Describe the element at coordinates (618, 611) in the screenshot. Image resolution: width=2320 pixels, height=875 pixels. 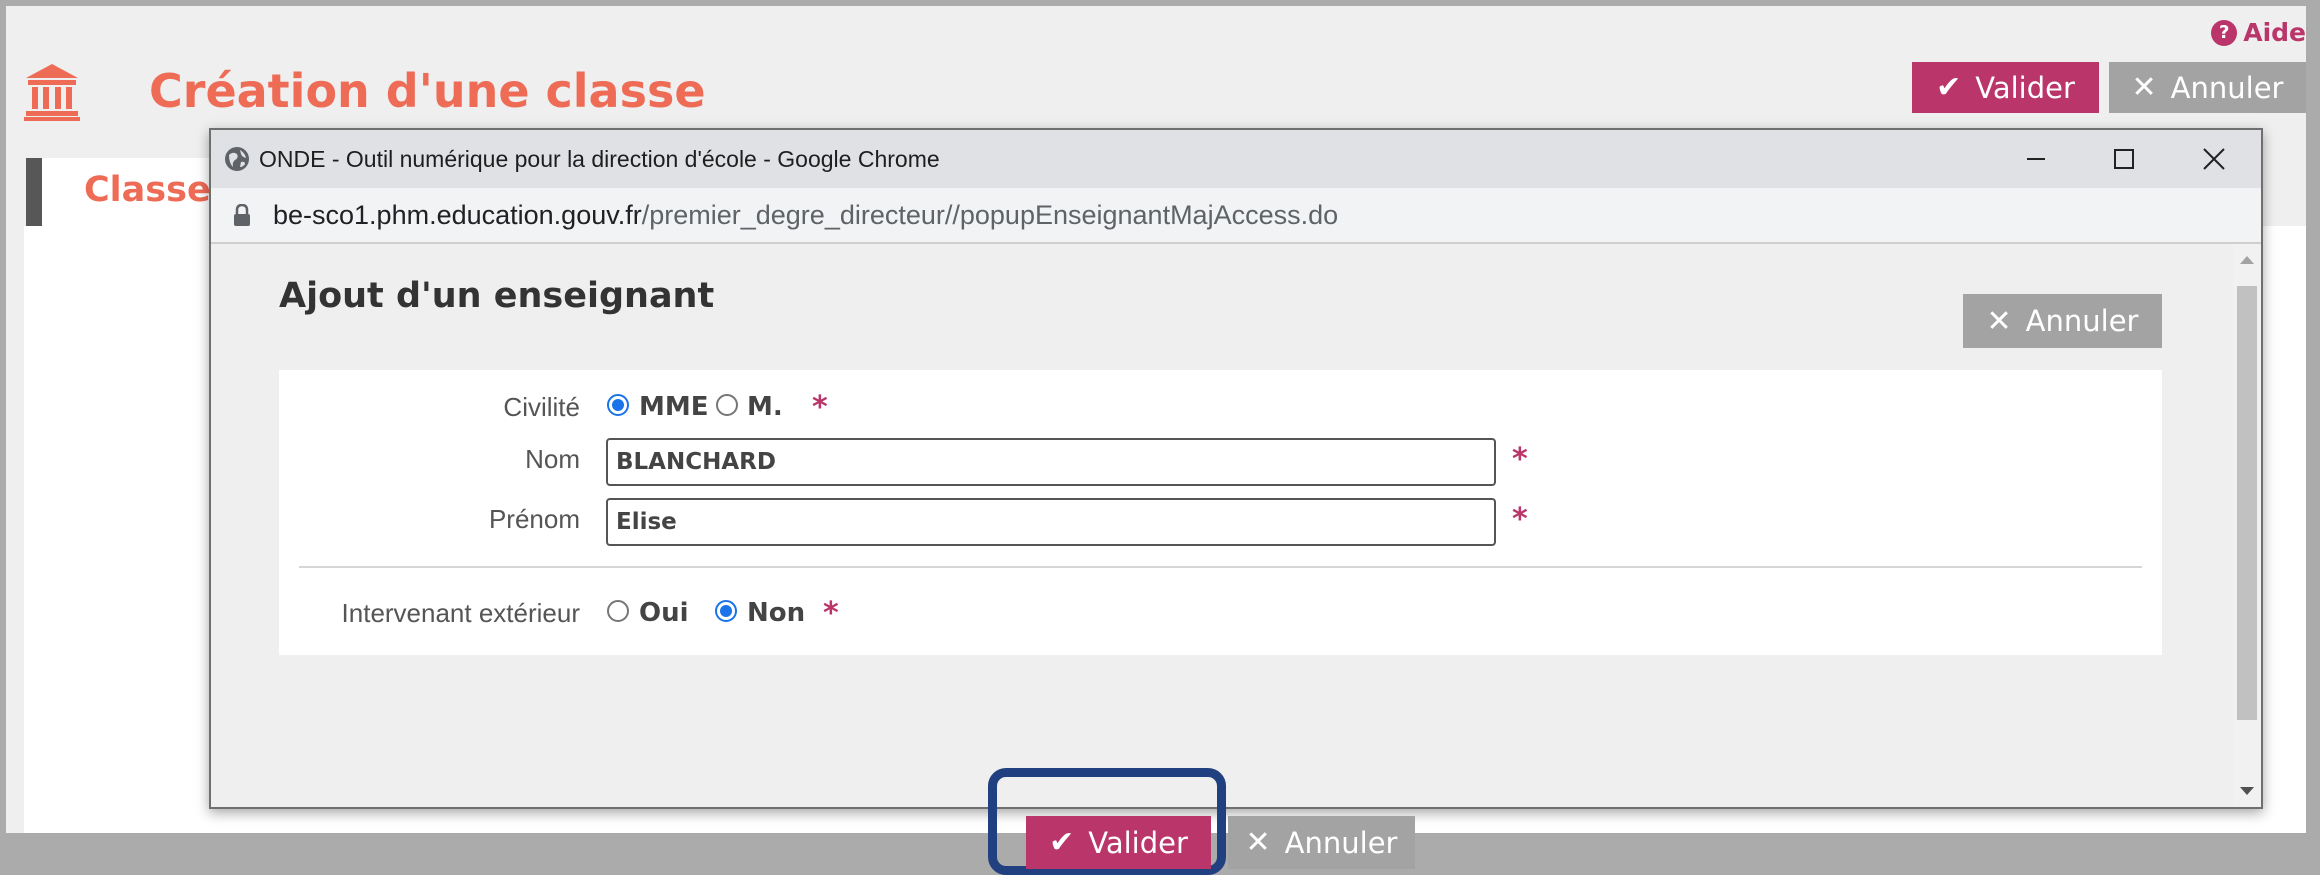
I see `intervenant-oui-radio` at that location.